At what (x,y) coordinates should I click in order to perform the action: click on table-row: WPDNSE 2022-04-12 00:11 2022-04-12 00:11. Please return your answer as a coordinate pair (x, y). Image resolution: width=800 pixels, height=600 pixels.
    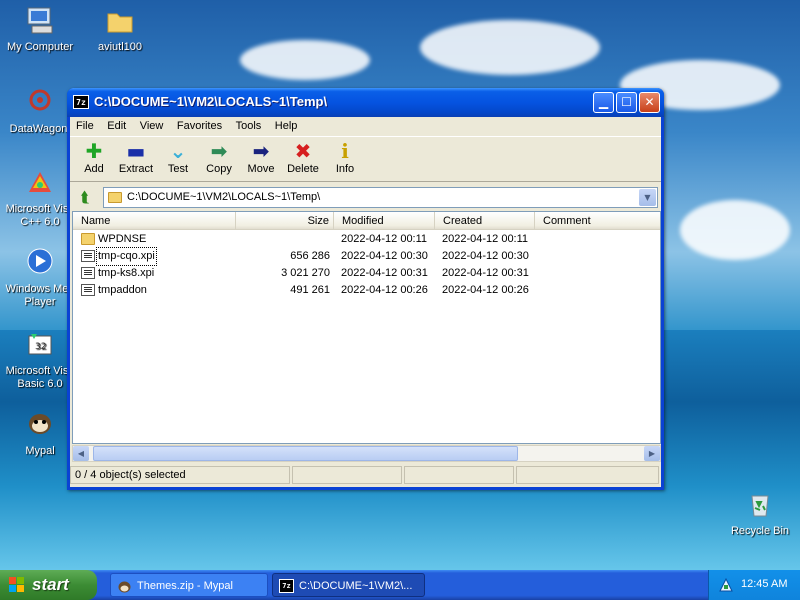
    Looking at the image, I should click on (366, 239).